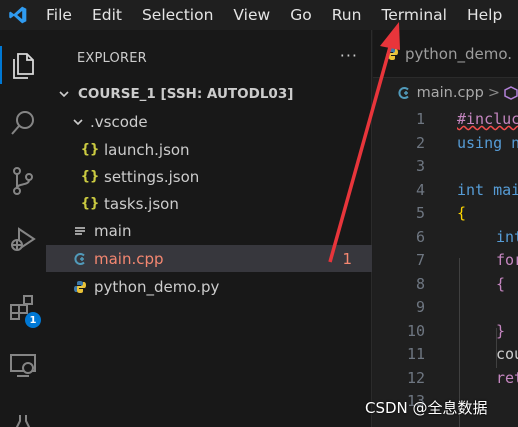  I want to click on menu-file: File, so click(57, 15).